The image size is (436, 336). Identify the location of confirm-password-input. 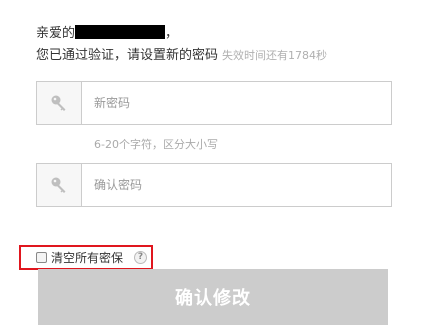
(236, 185).